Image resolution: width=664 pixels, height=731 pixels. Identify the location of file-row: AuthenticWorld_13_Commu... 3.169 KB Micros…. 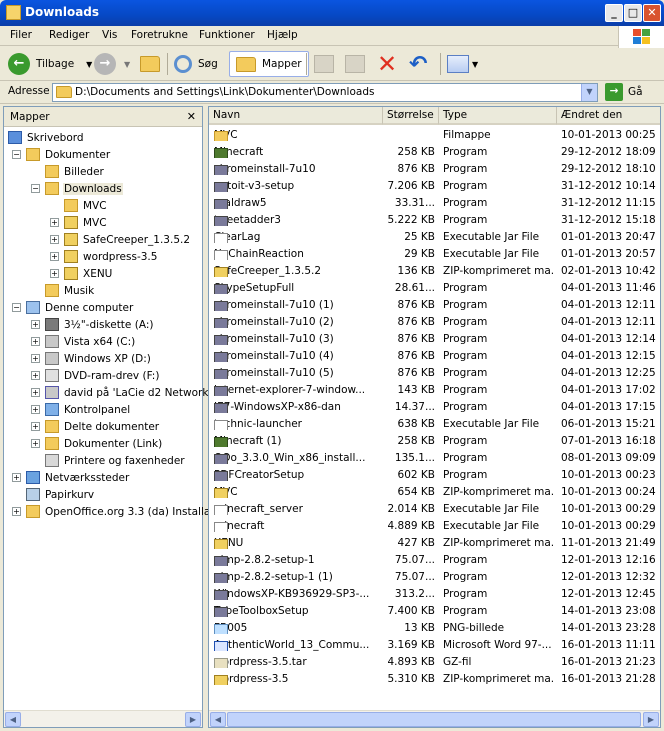
(434, 645).